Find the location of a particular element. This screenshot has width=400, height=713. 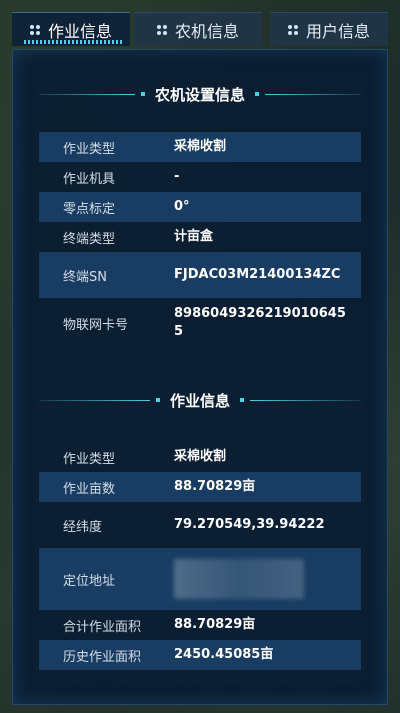

row-key: 定位地址 is located at coordinates (89, 581).